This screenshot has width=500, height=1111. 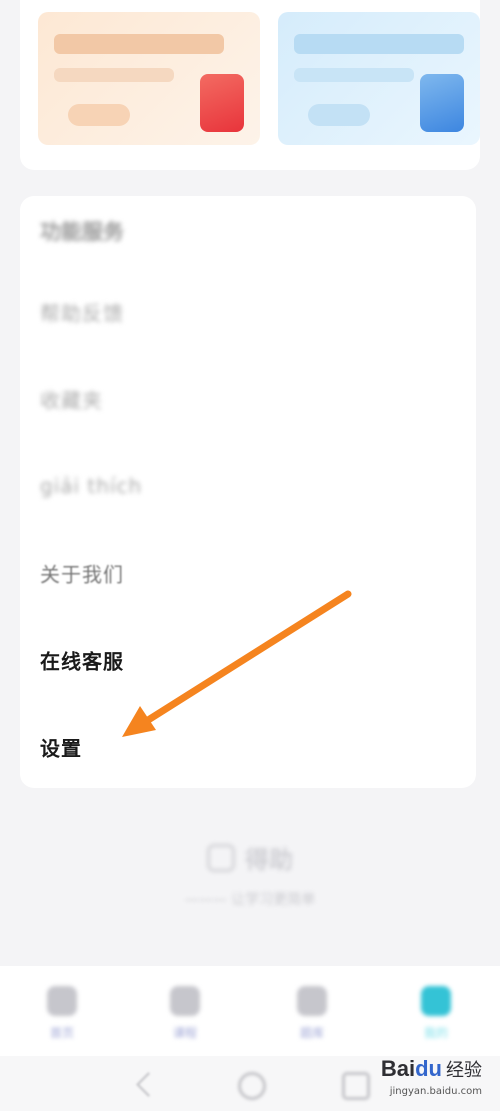 What do you see at coordinates (411, 1068) in the screenshot?
I see `baidu-logo: Baidu` at bounding box center [411, 1068].